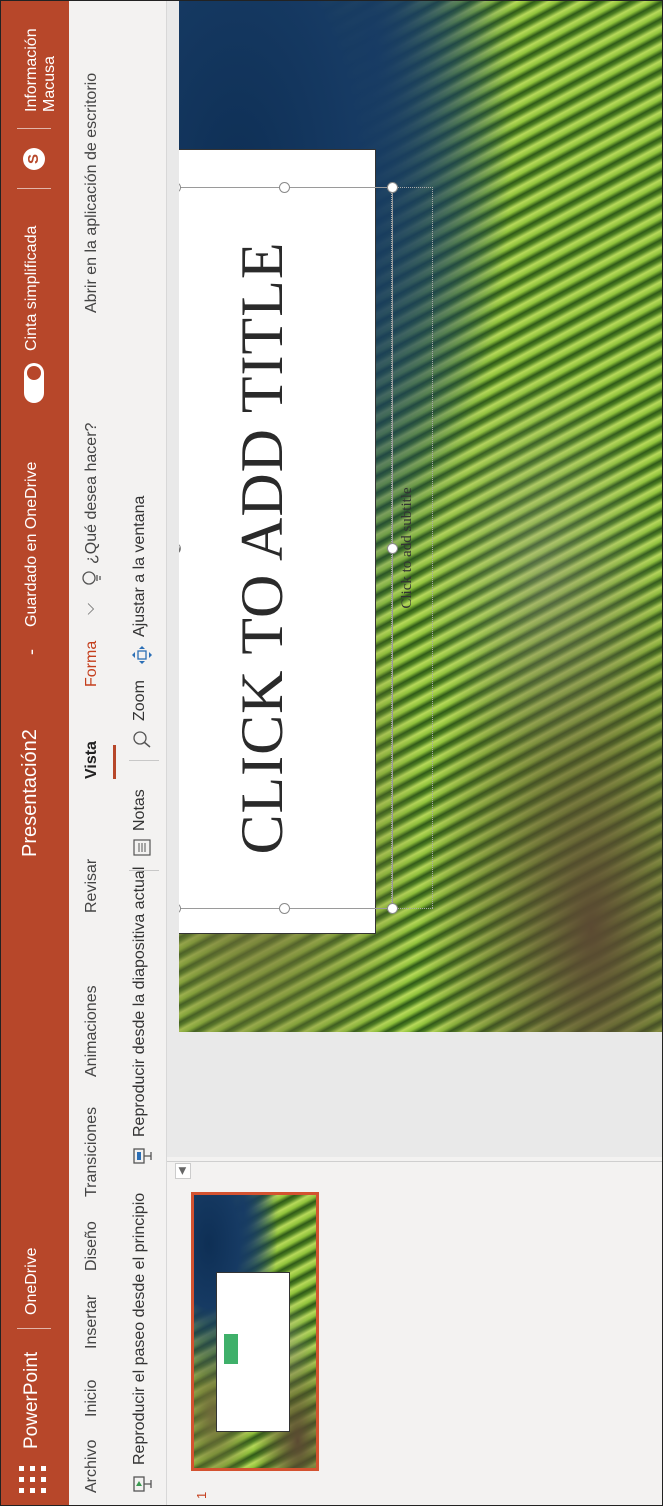 The image size is (663, 1506). I want to click on notes-icon, so click(142, 847).